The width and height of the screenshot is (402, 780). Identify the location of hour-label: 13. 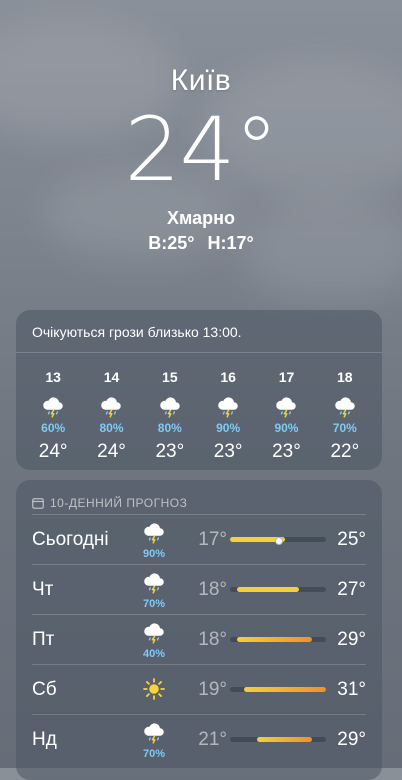
(53, 377).